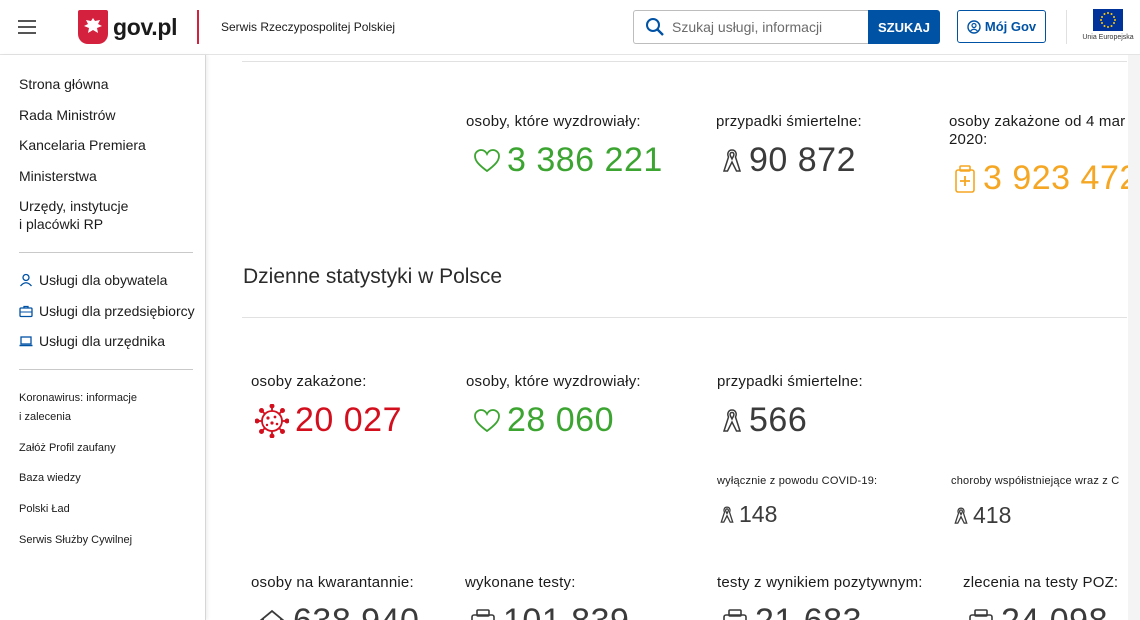 Image resolution: width=1140 pixels, height=620 pixels. I want to click on sidebar-item-knowledge-base: Baza wiedzy, so click(50, 478).